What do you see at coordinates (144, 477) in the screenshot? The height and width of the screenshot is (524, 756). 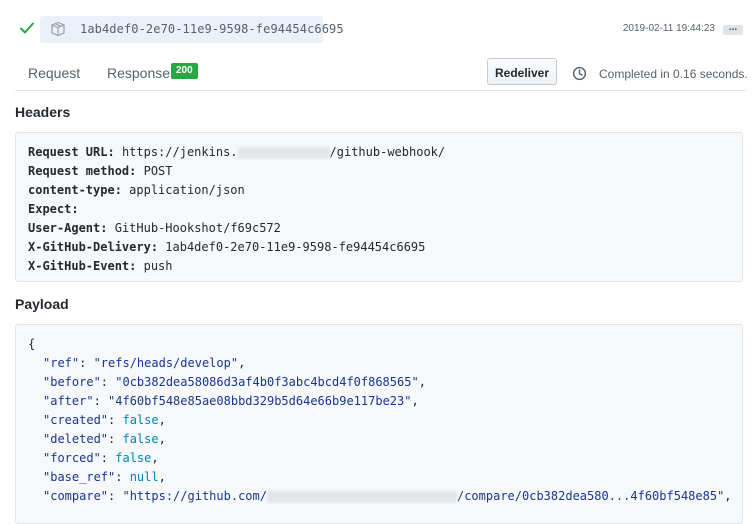 I see `payload-value: null` at bounding box center [144, 477].